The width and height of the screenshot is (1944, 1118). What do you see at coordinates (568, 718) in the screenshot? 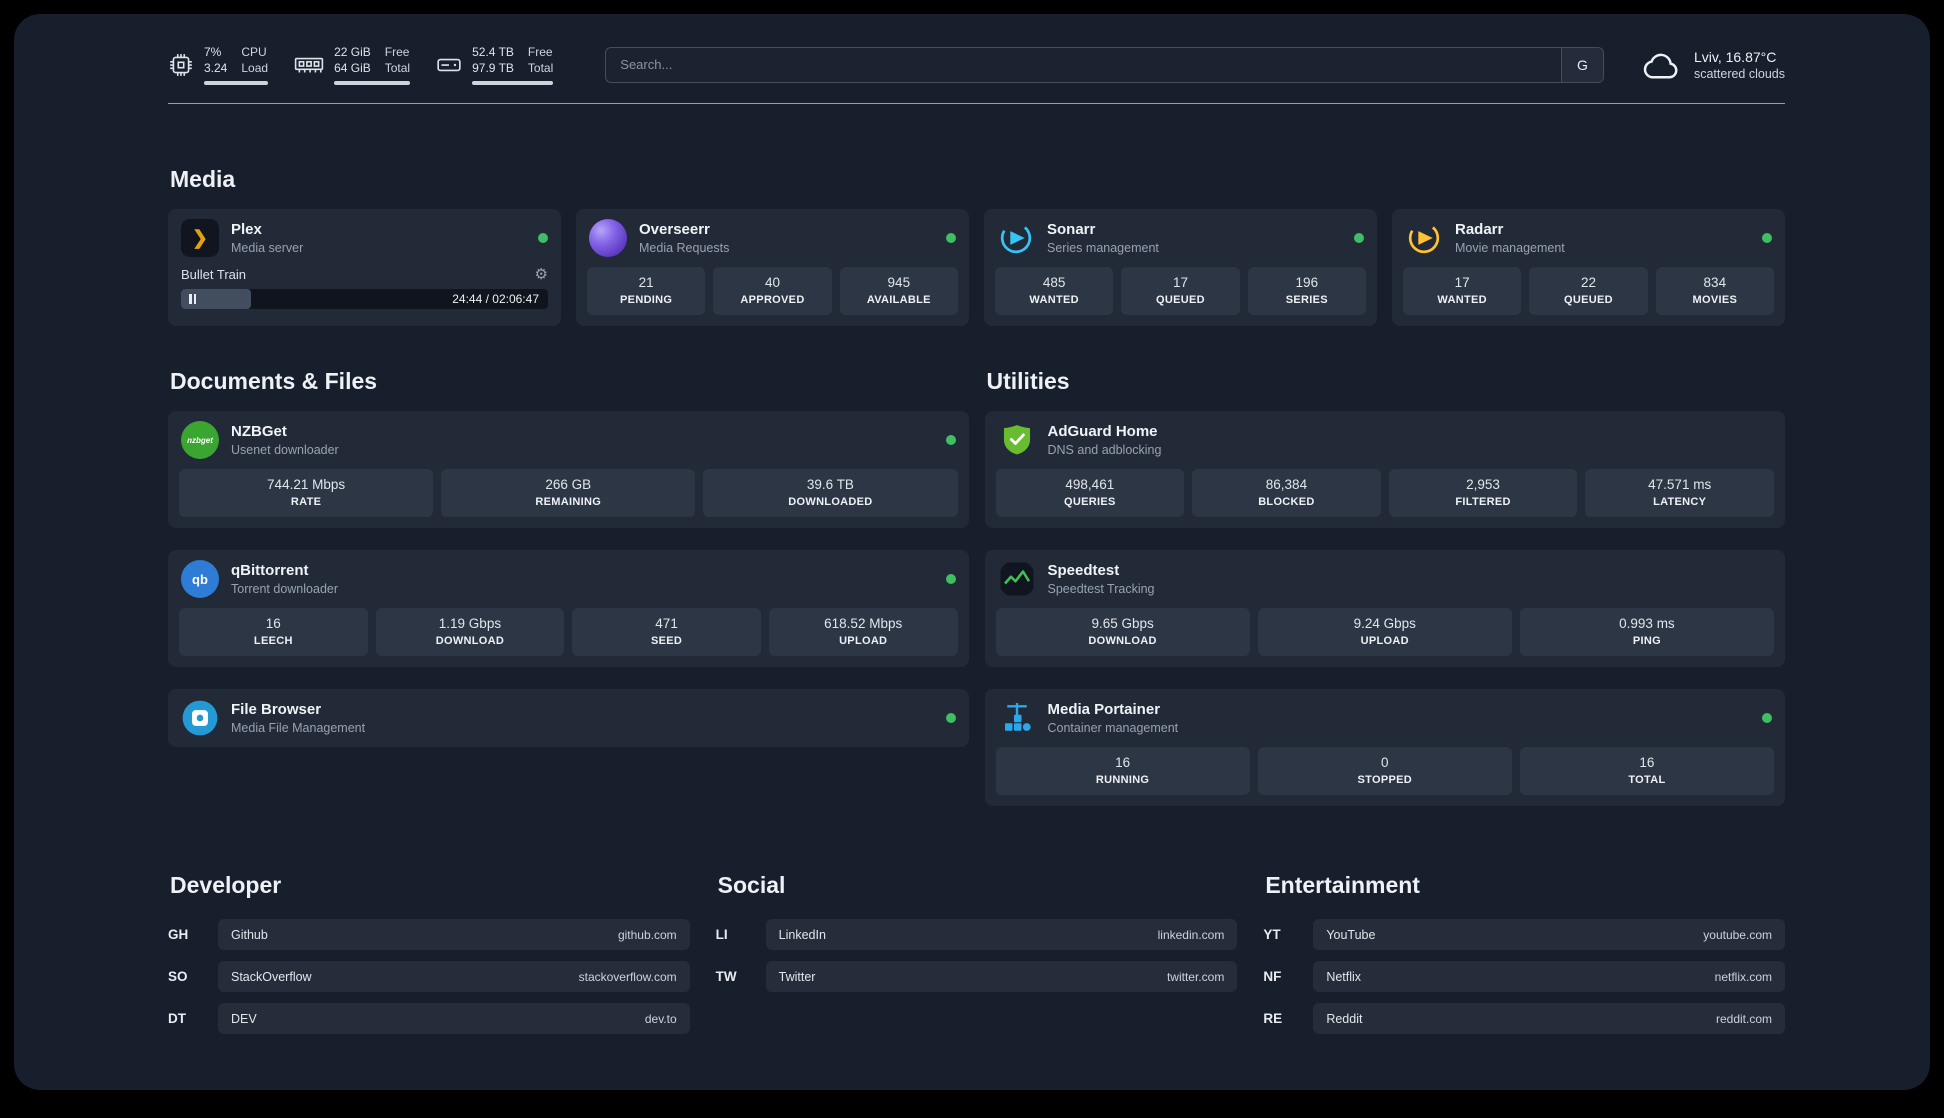
I see `filebrowser-card: File Browser Media File Management` at bounding box center [568, 718].